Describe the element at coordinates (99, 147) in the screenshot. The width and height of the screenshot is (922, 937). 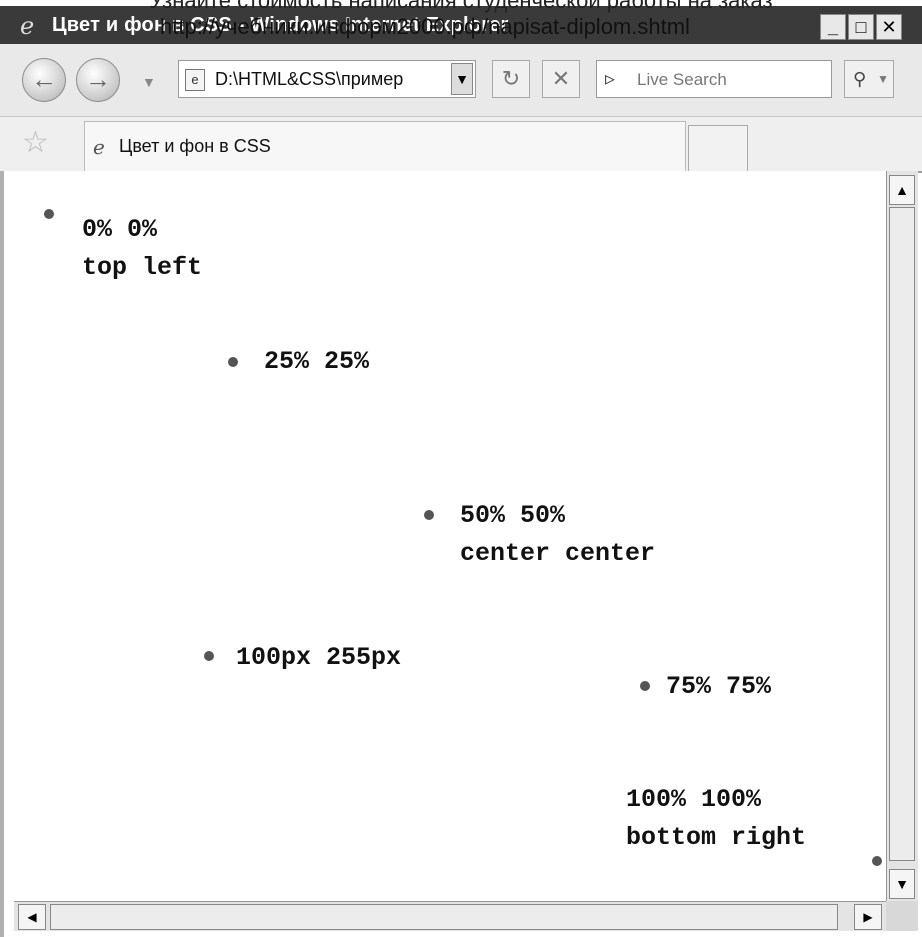
I see `ie-page-icon: e` at that location.